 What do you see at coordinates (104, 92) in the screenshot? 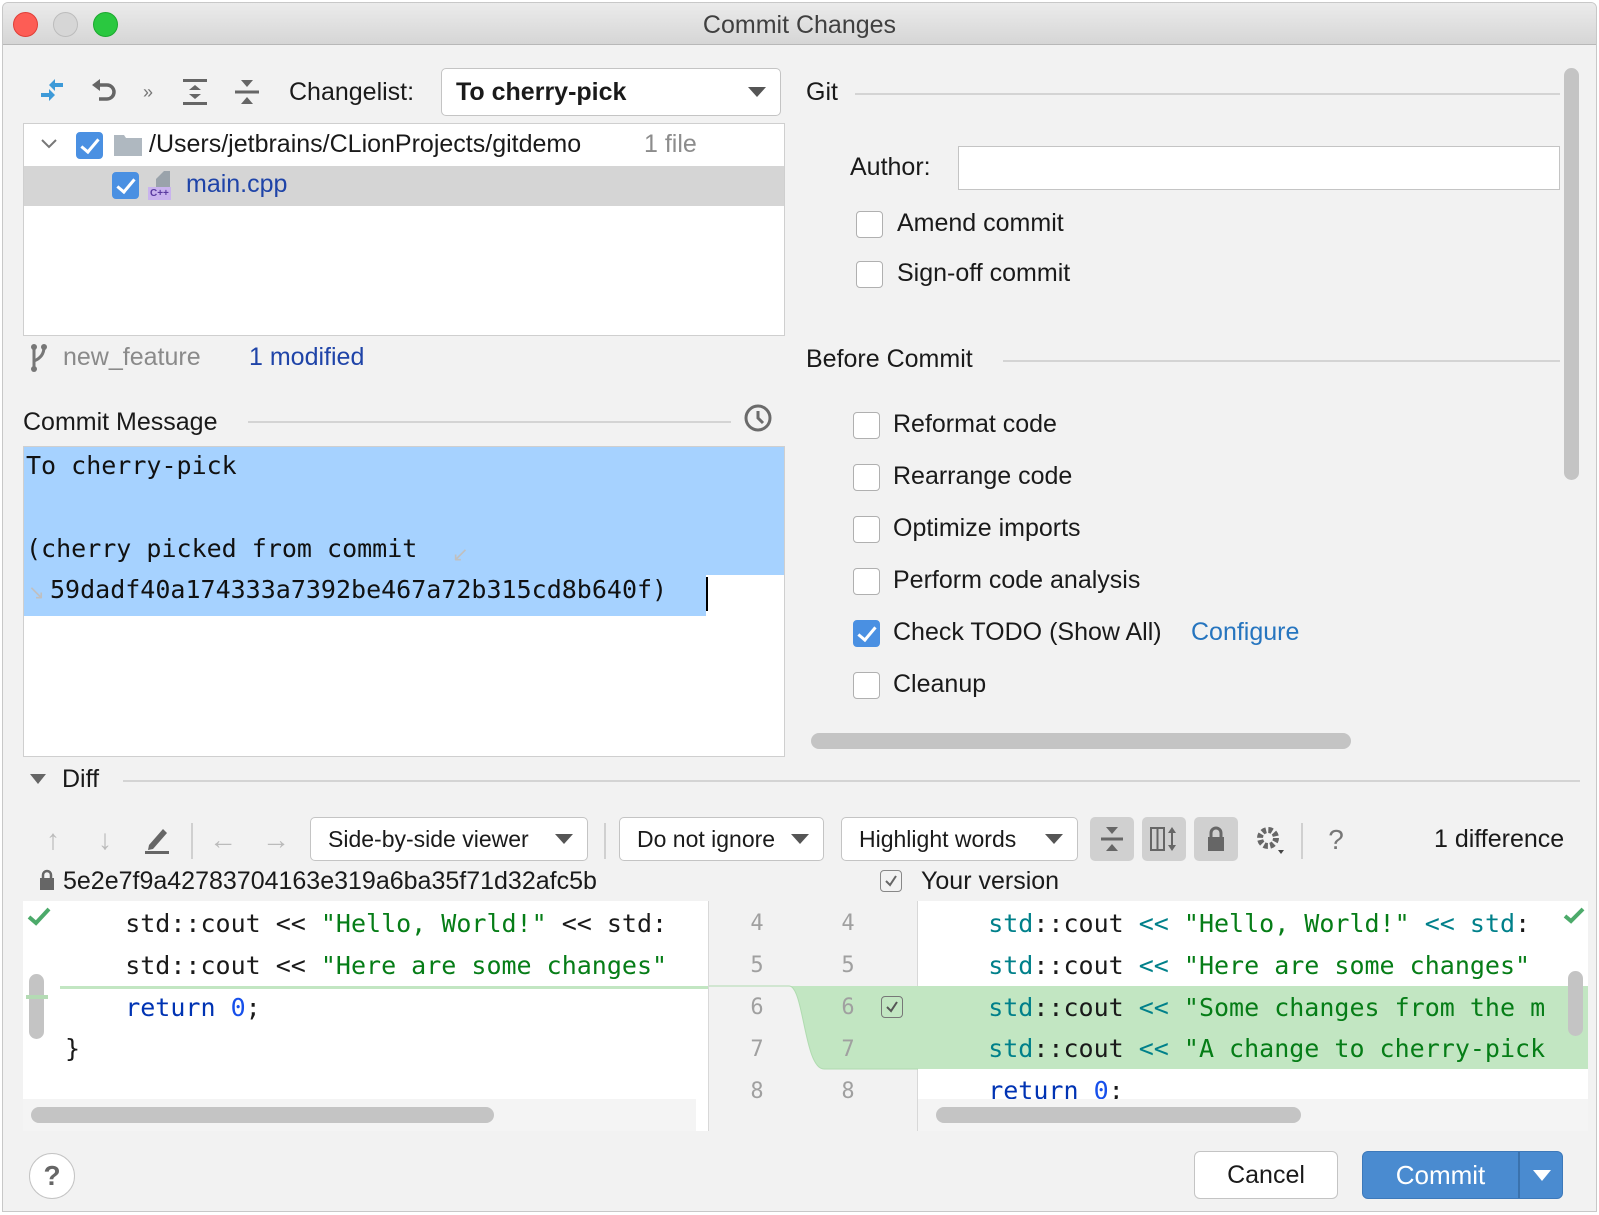
I see `rollback-icon` at bounding box center [104, 92].